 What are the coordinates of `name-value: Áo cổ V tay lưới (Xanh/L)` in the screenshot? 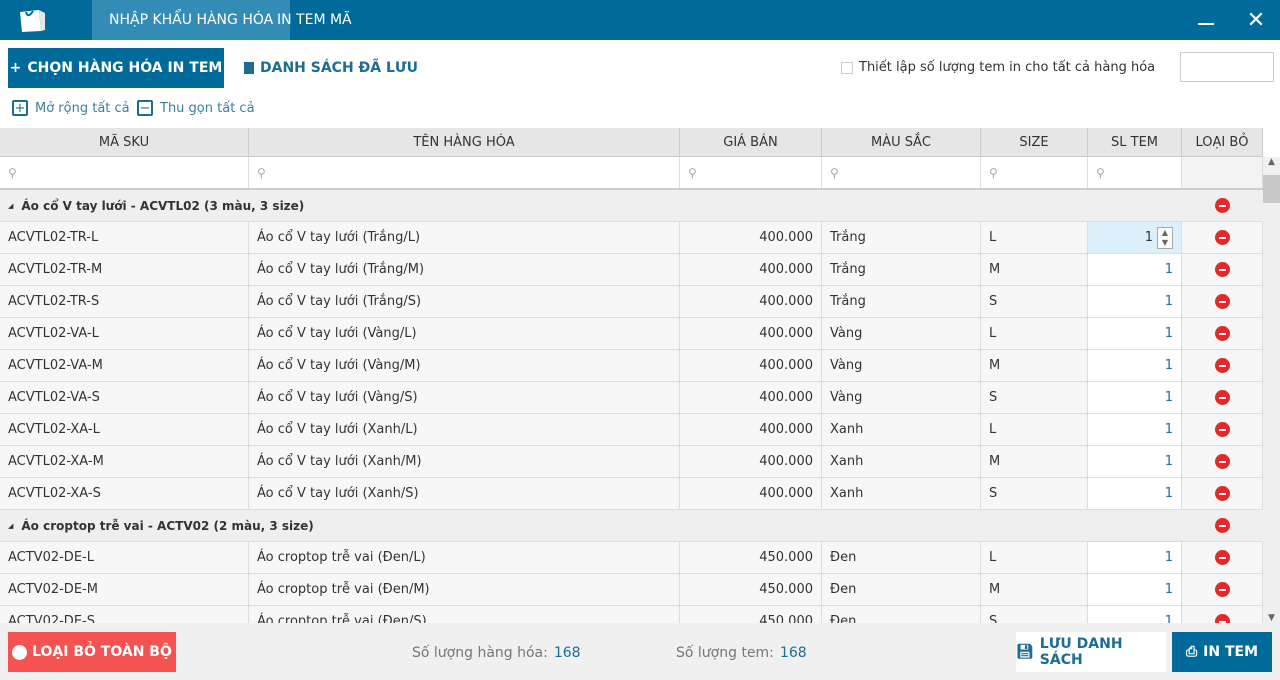 It's located at (337, 429).